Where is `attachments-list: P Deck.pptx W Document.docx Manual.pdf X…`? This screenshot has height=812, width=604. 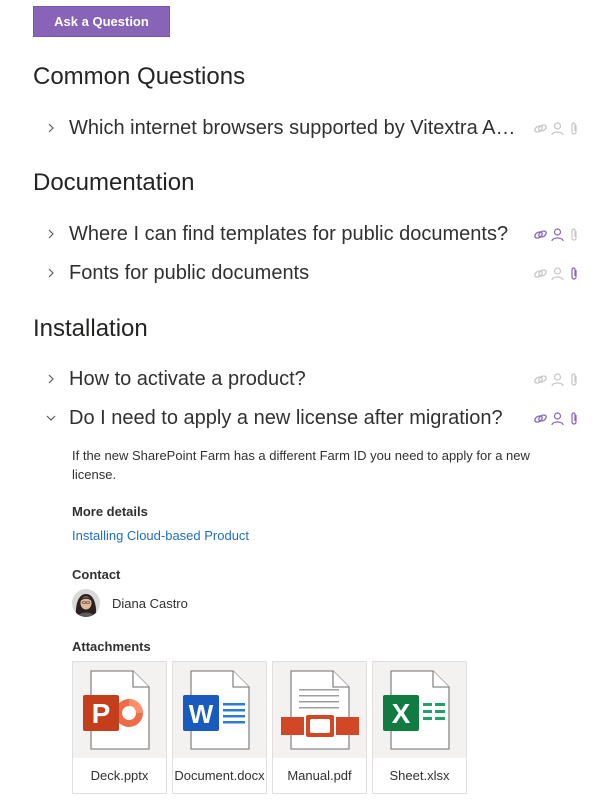 attachments-list: P Deck.pptx W Document.docx Manual.pdf X… is located at coordinates (269, 727).